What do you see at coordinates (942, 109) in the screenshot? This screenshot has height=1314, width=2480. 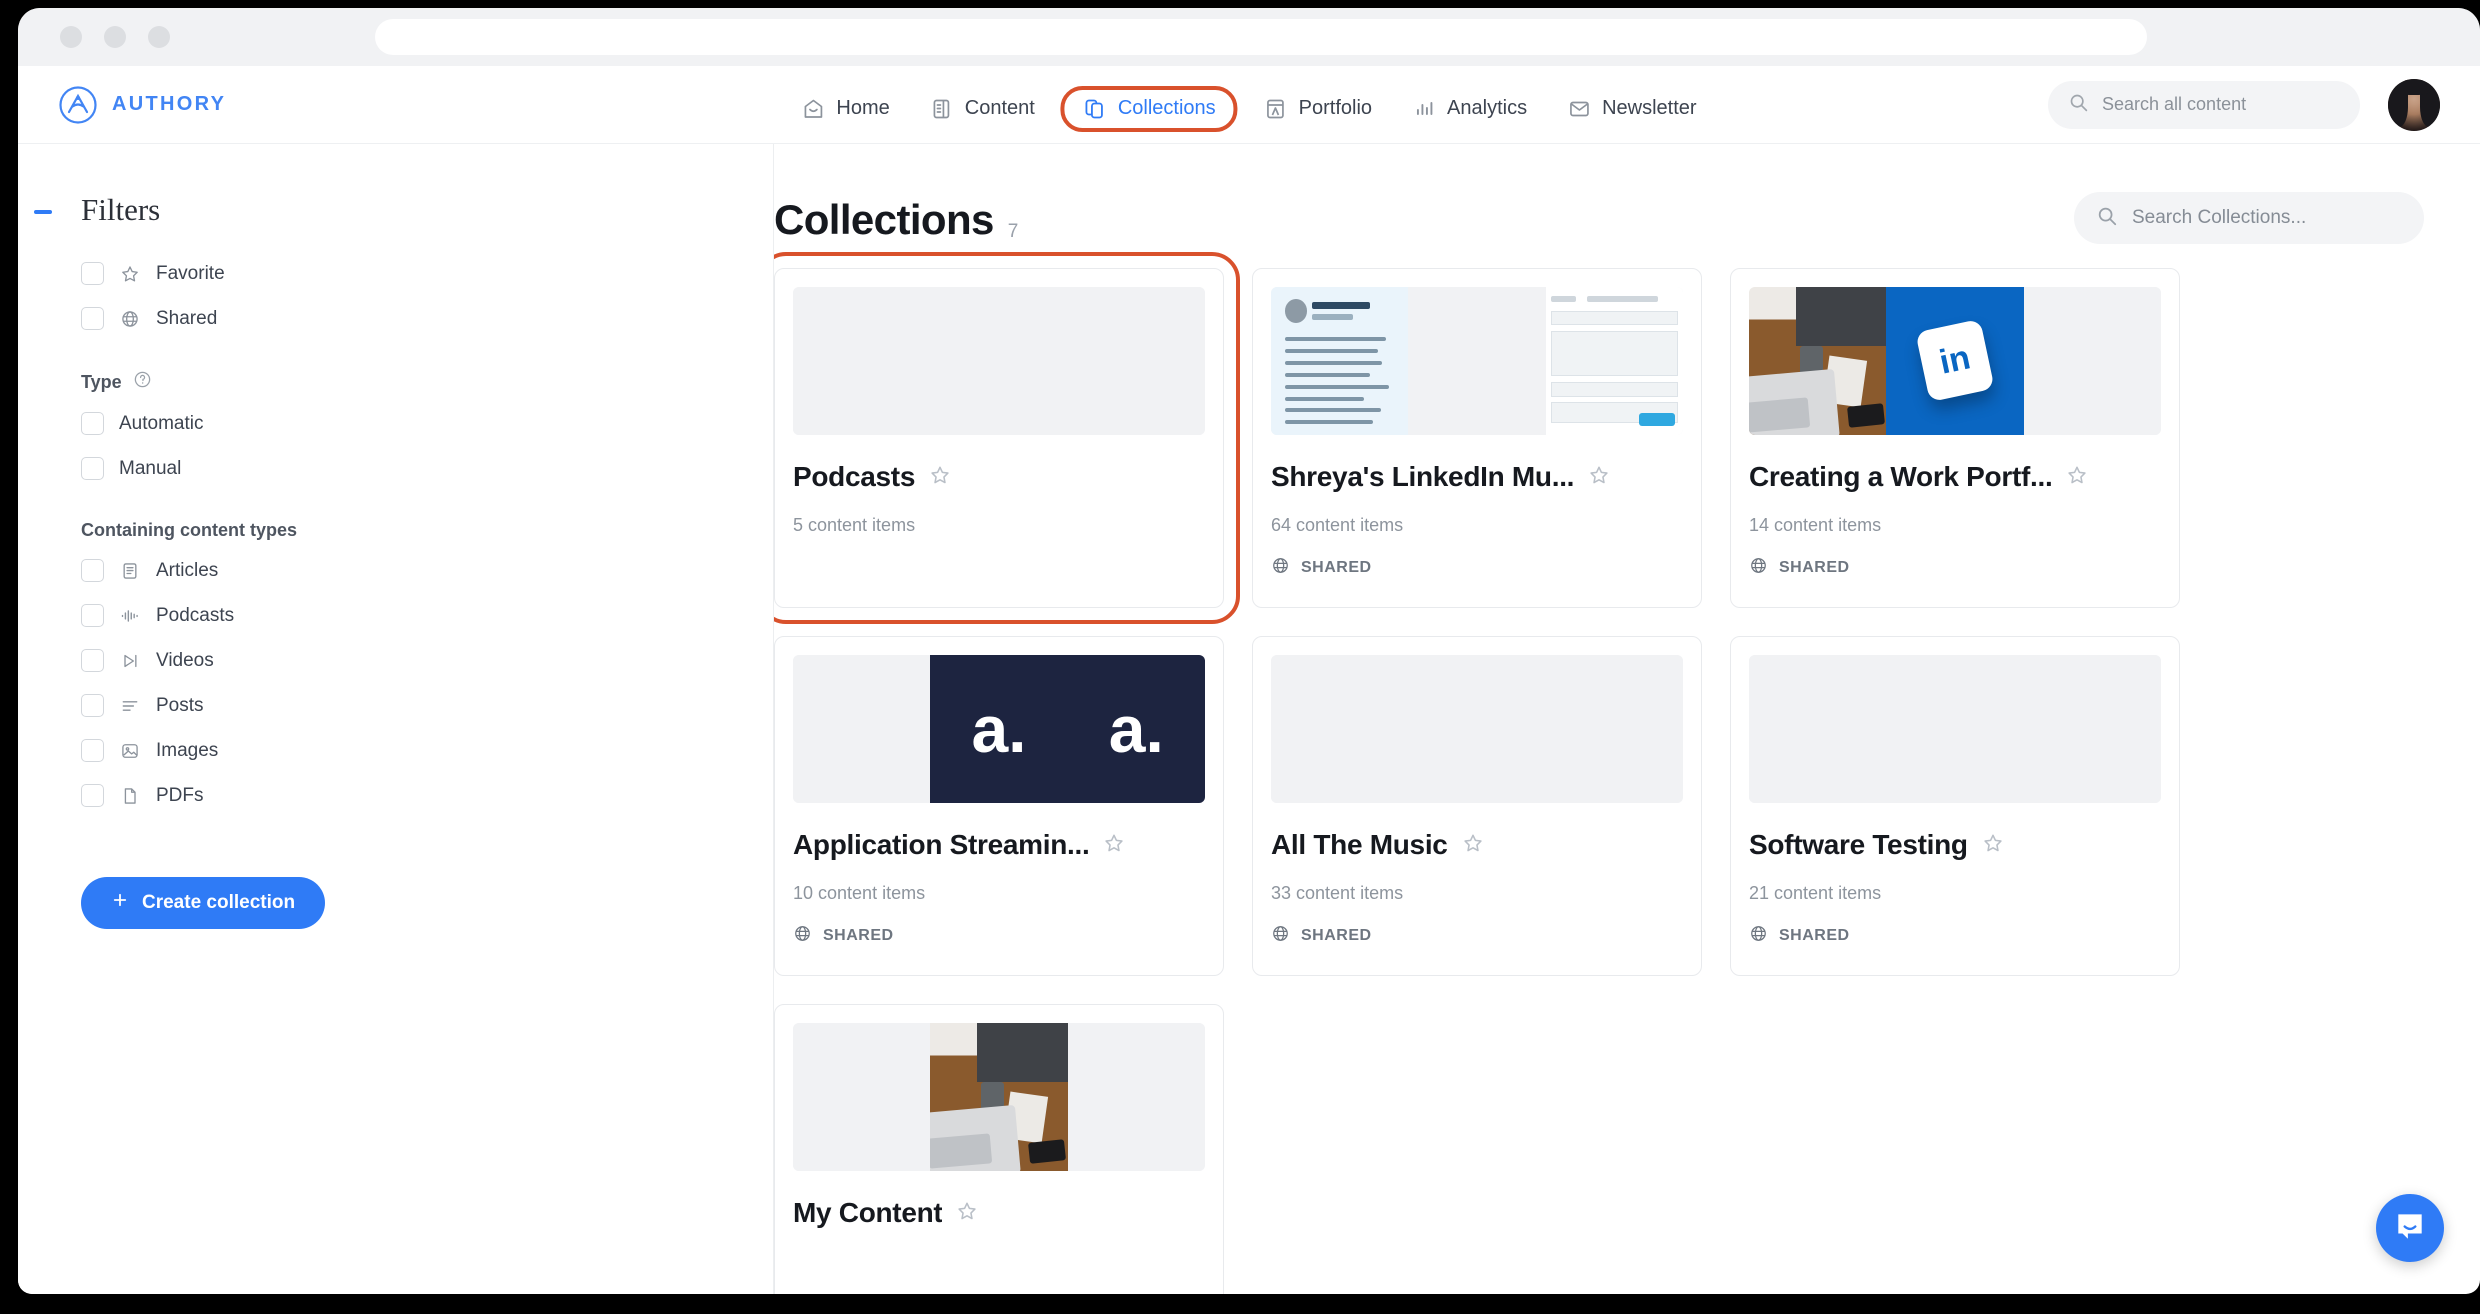 I see `content-document-icon` at bounding box center [942, 109].